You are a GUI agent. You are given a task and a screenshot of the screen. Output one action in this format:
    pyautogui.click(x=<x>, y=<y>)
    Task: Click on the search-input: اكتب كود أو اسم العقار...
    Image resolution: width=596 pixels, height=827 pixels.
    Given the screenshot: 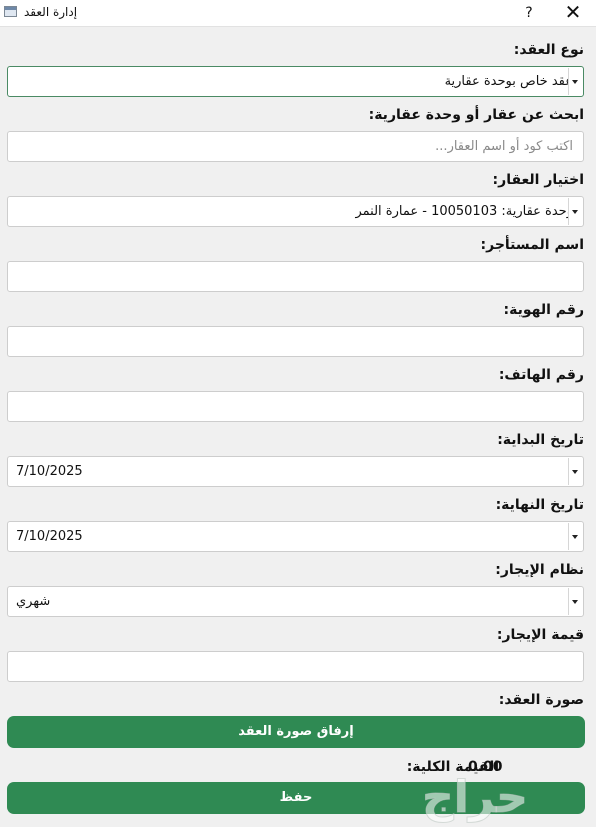 What is the action you would take?
    pyautogui.click(x=295, y=146)
    